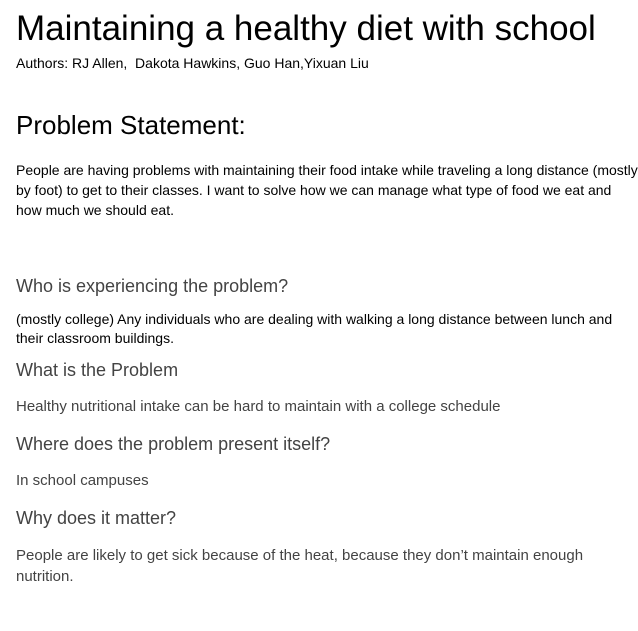 Image resolution: width=638 pixels, height=631 pixels. What do you see at coordinates (96, 518) in the screenshot?
I see `question-why-heading: Why does it matter?` at bounding box center [96, 518].